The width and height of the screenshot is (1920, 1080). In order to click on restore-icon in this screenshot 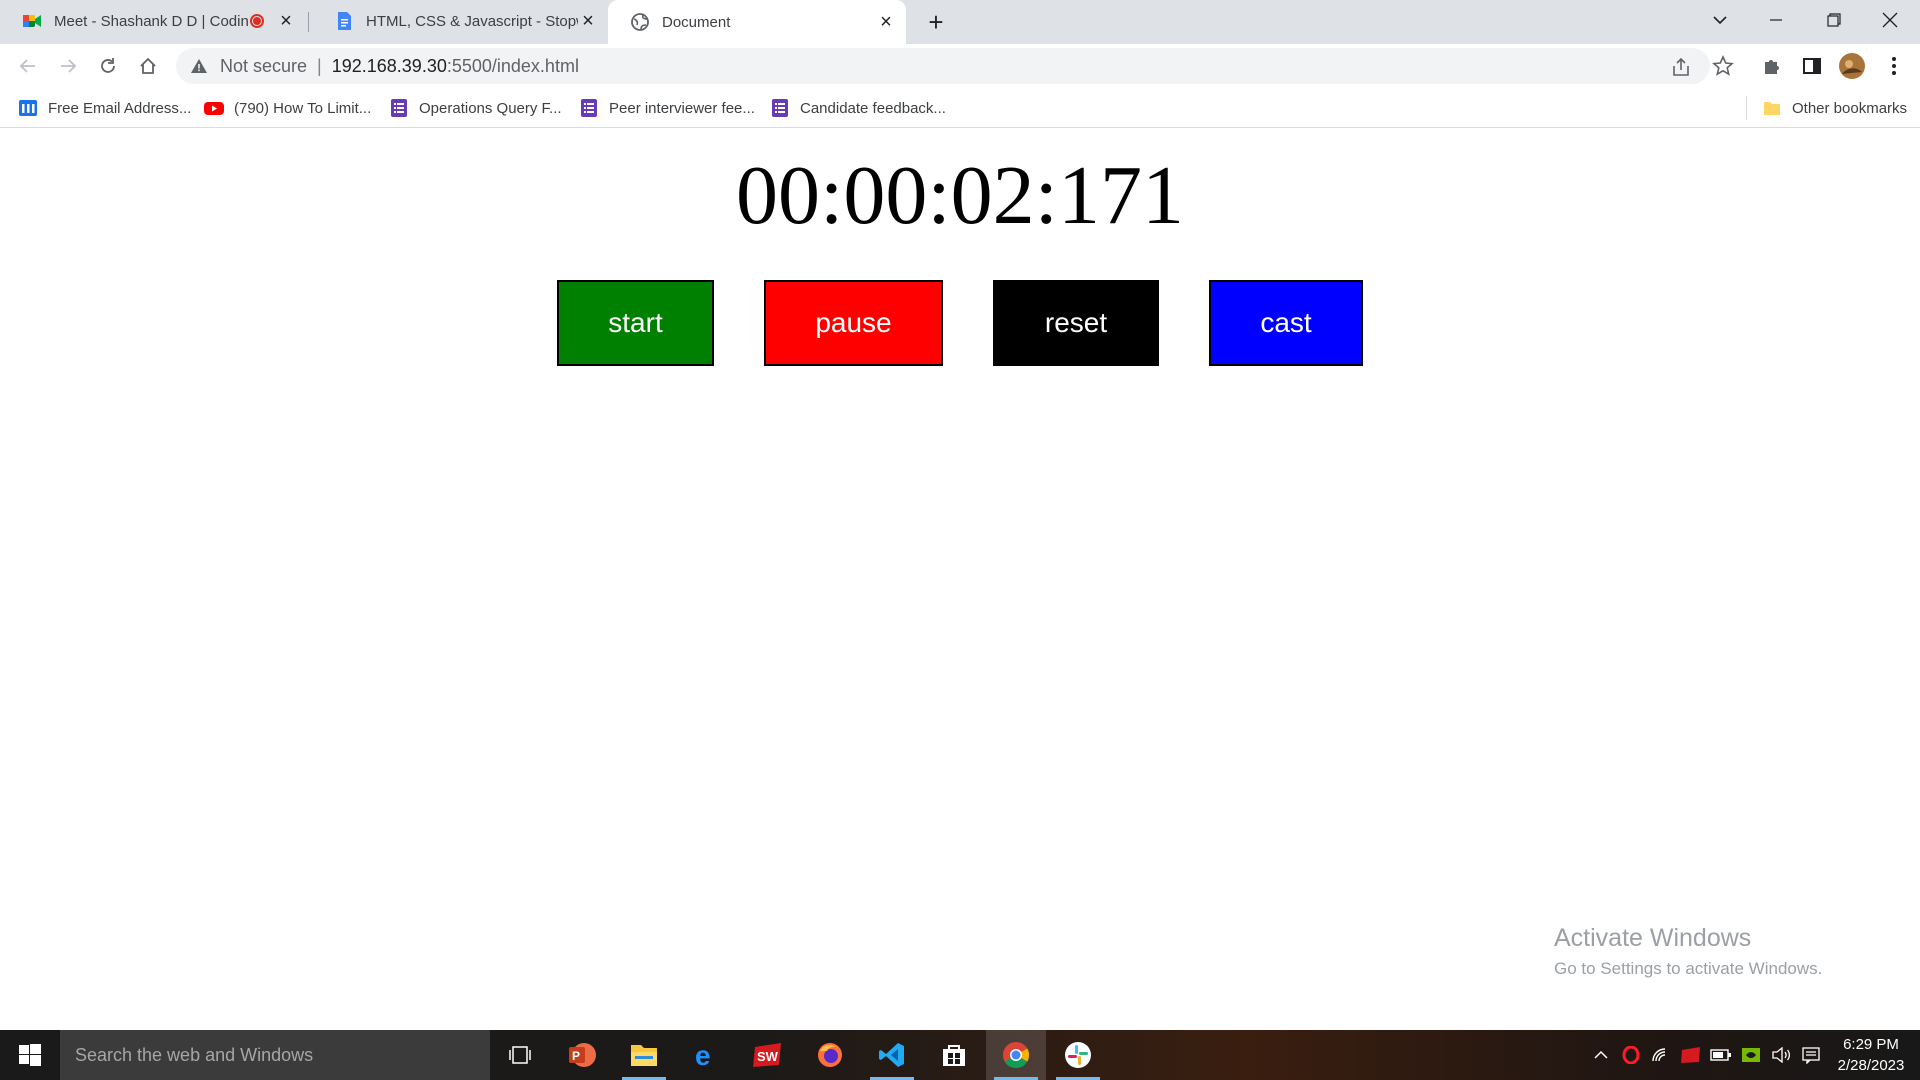, I will do `click(1834, 20)`.